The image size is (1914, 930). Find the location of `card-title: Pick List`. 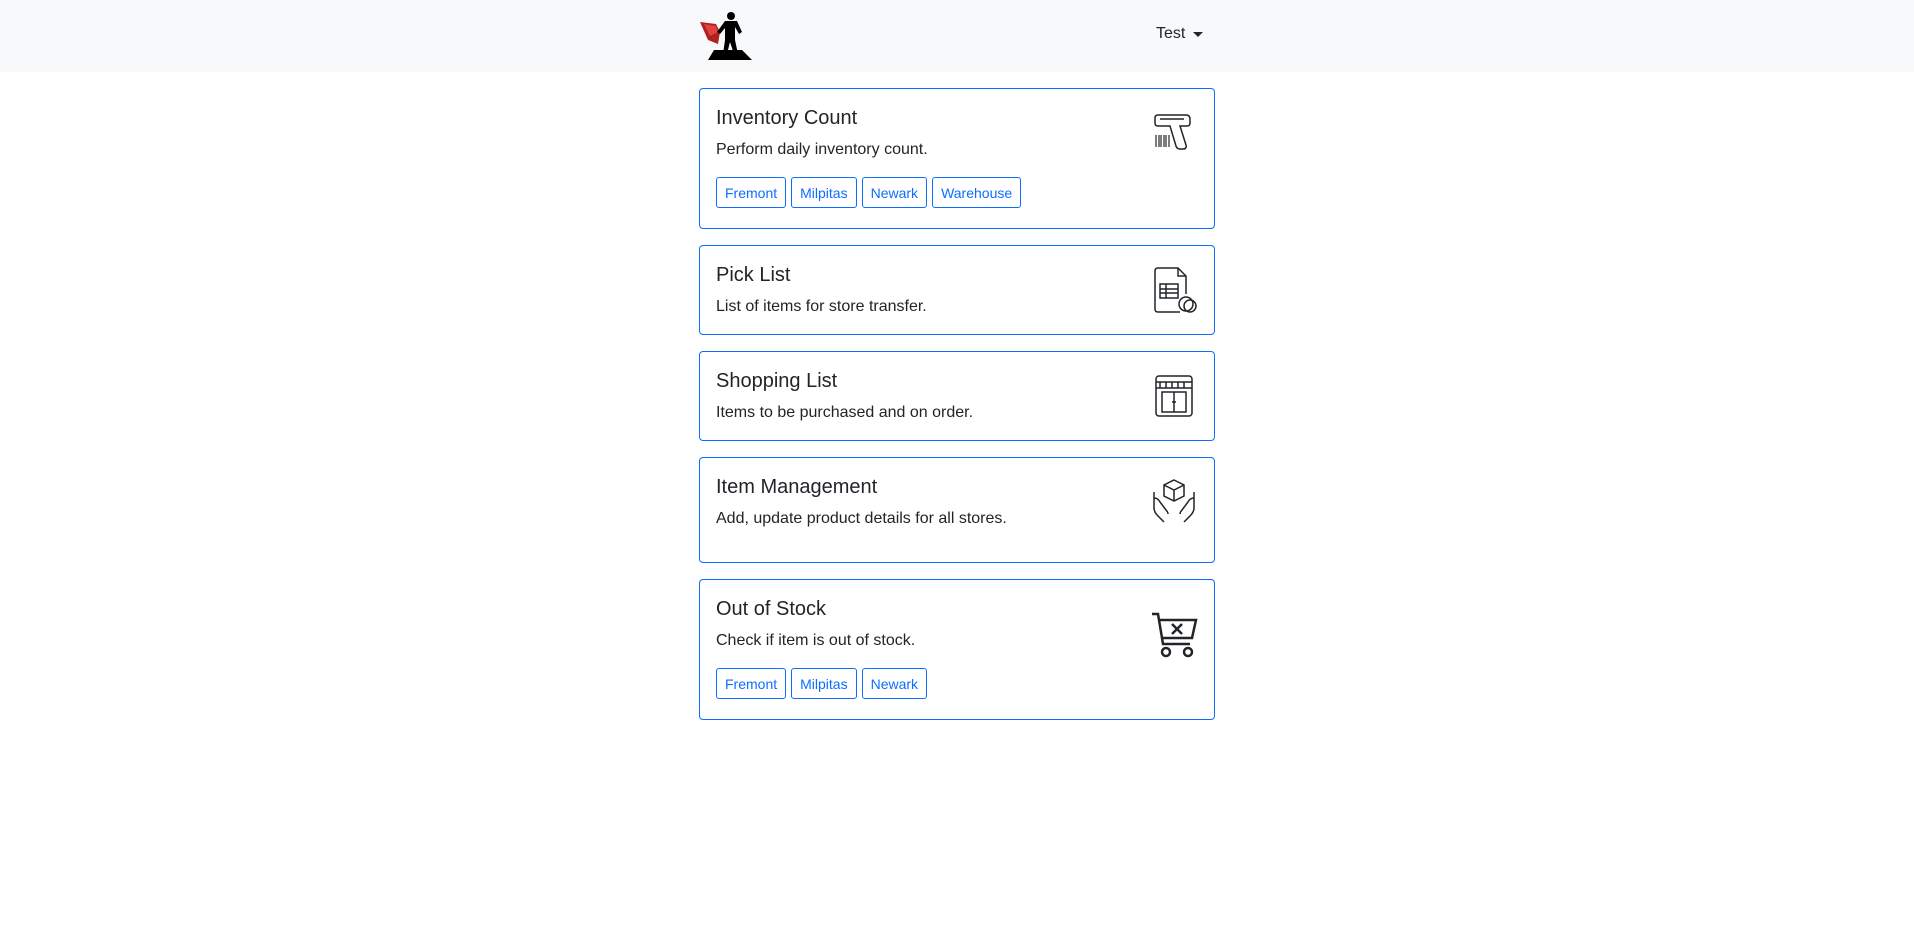

card-title: Pick List is located at coordinates (753, 275).